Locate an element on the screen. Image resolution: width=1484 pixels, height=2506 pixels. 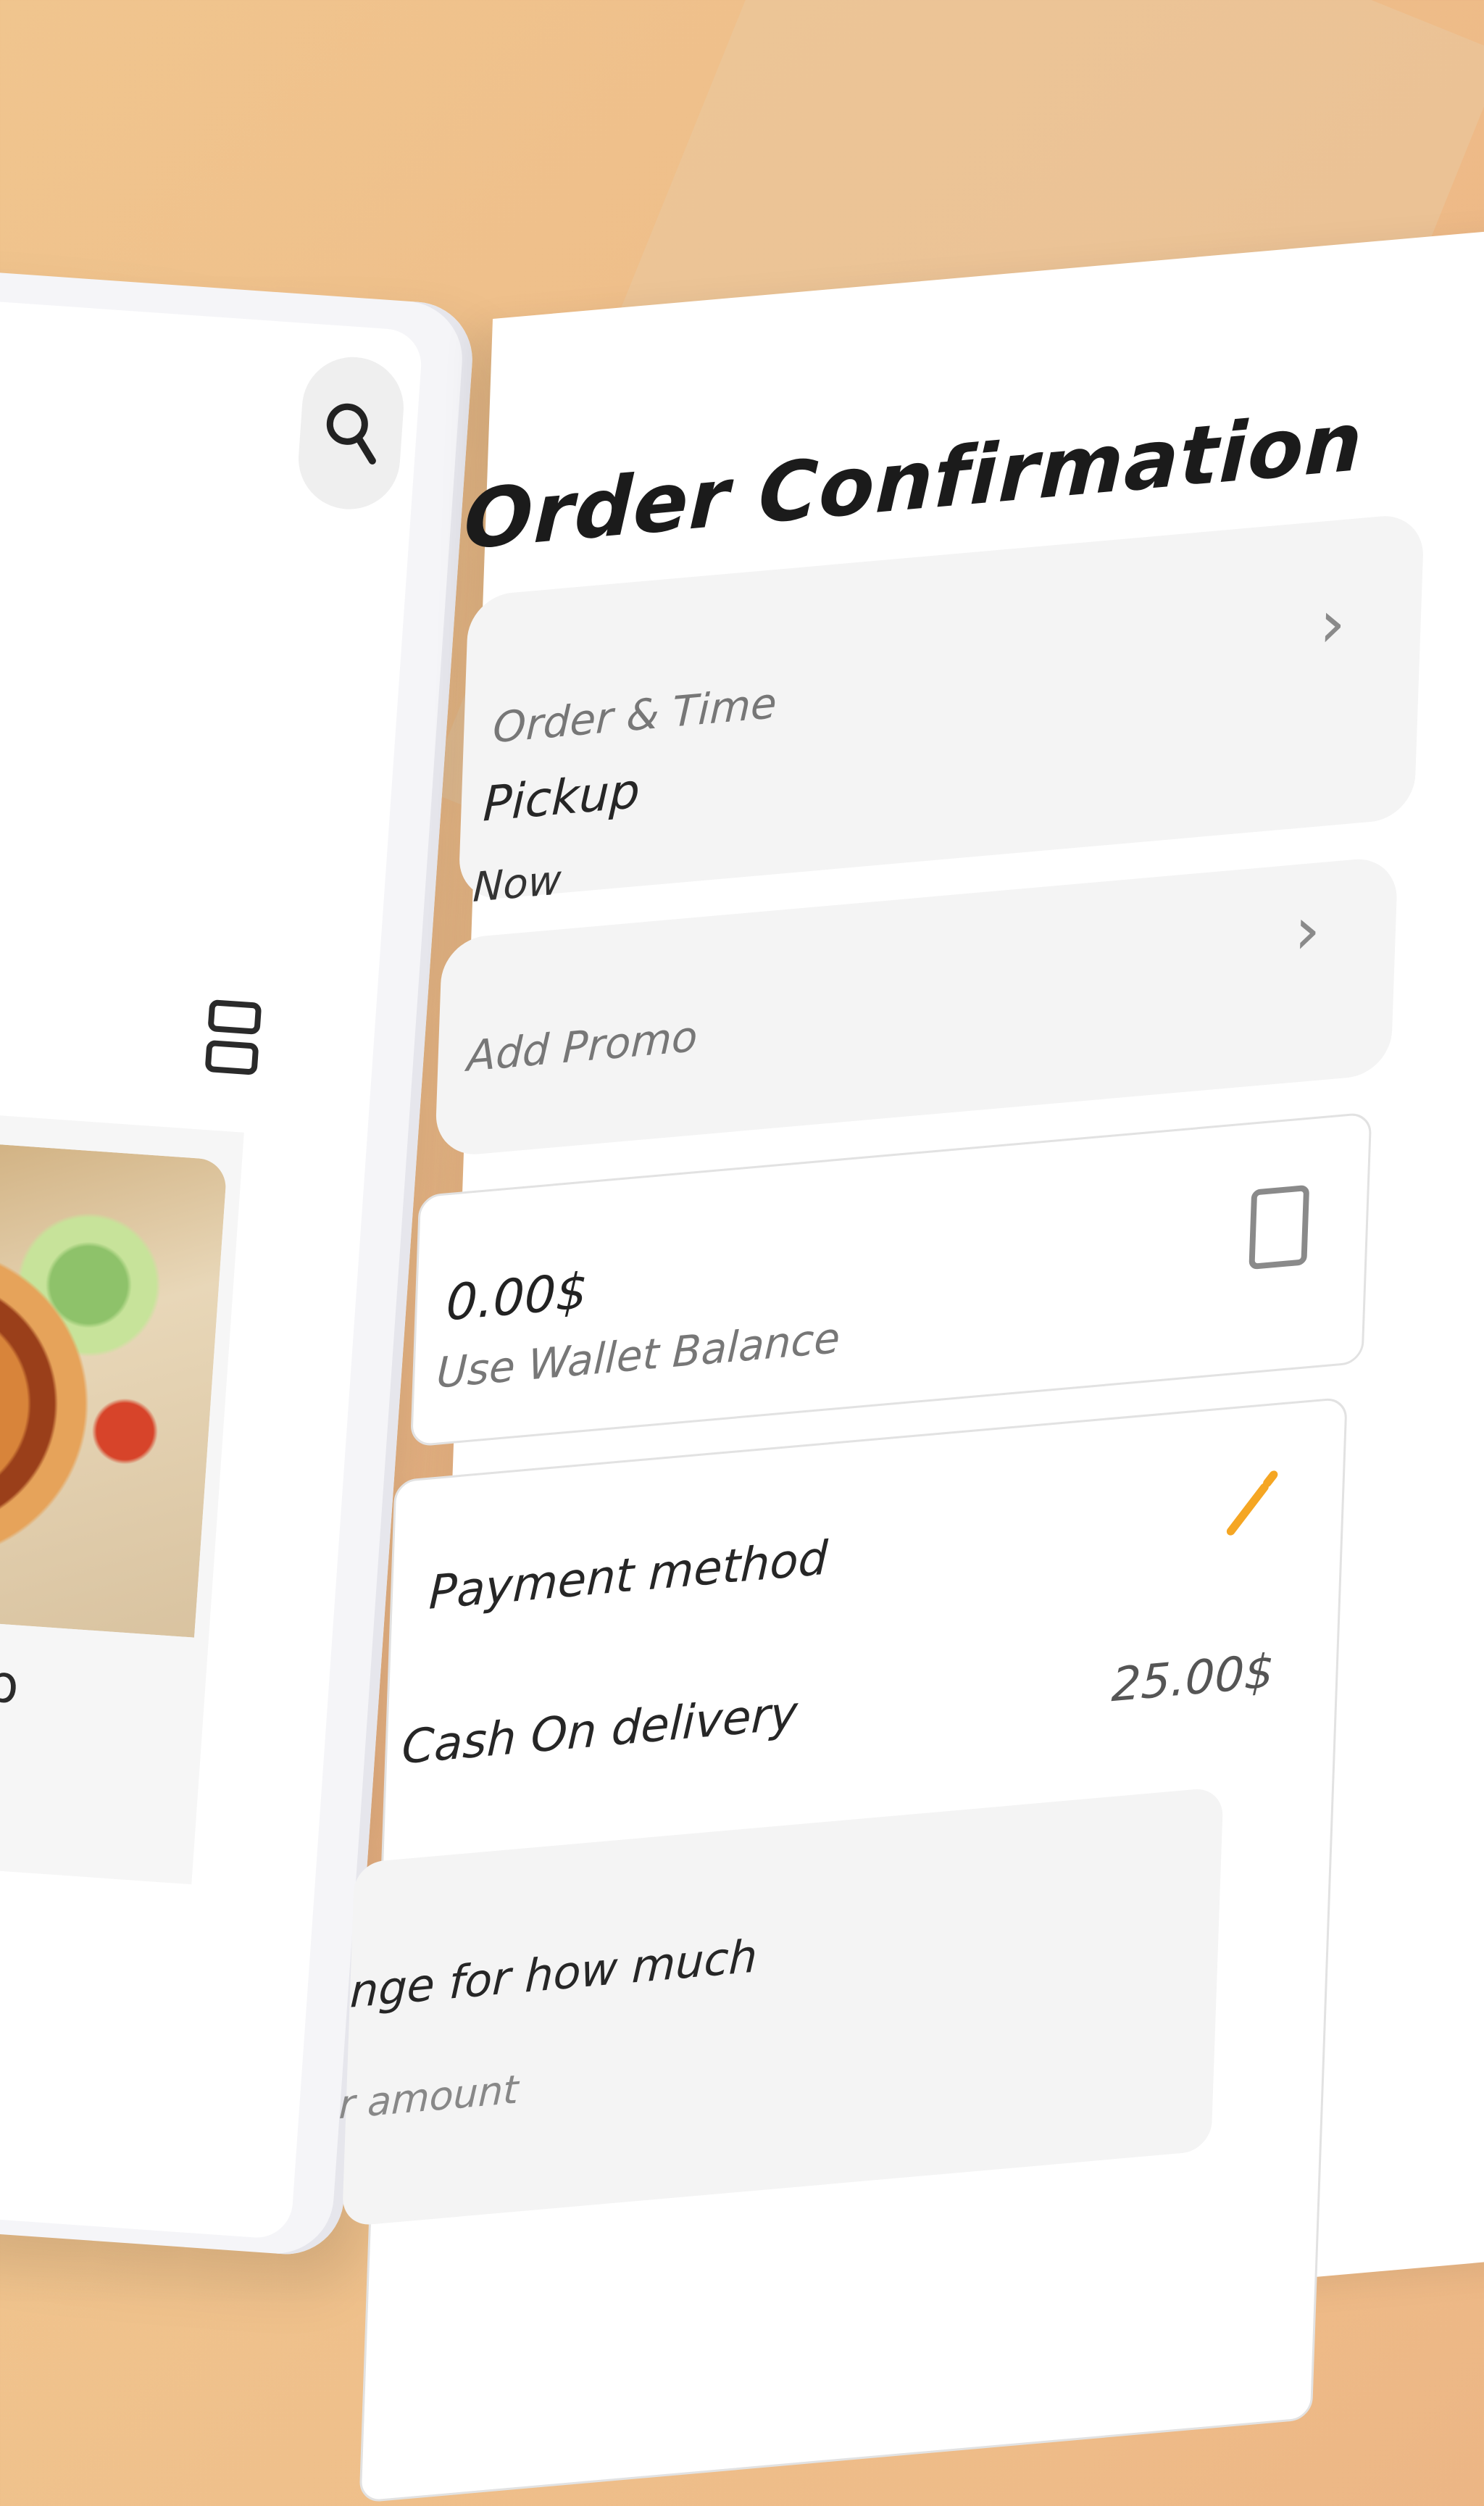
add-promo-card: Add Promo › is located at coordinates (916, 1006).